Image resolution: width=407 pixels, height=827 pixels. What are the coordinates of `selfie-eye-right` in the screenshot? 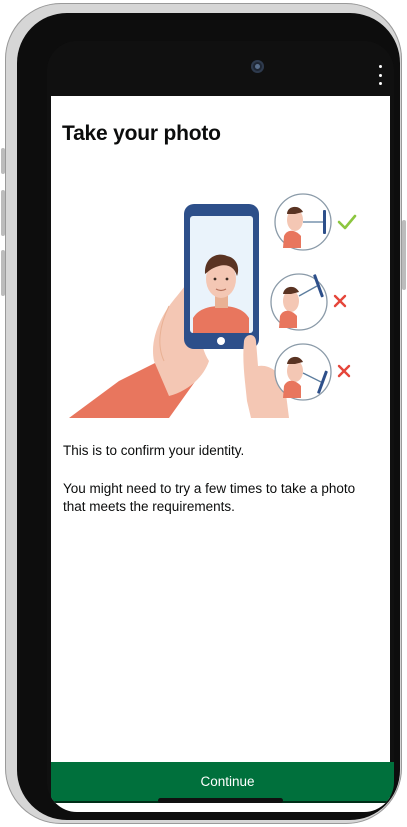 It's located at (227, 279).